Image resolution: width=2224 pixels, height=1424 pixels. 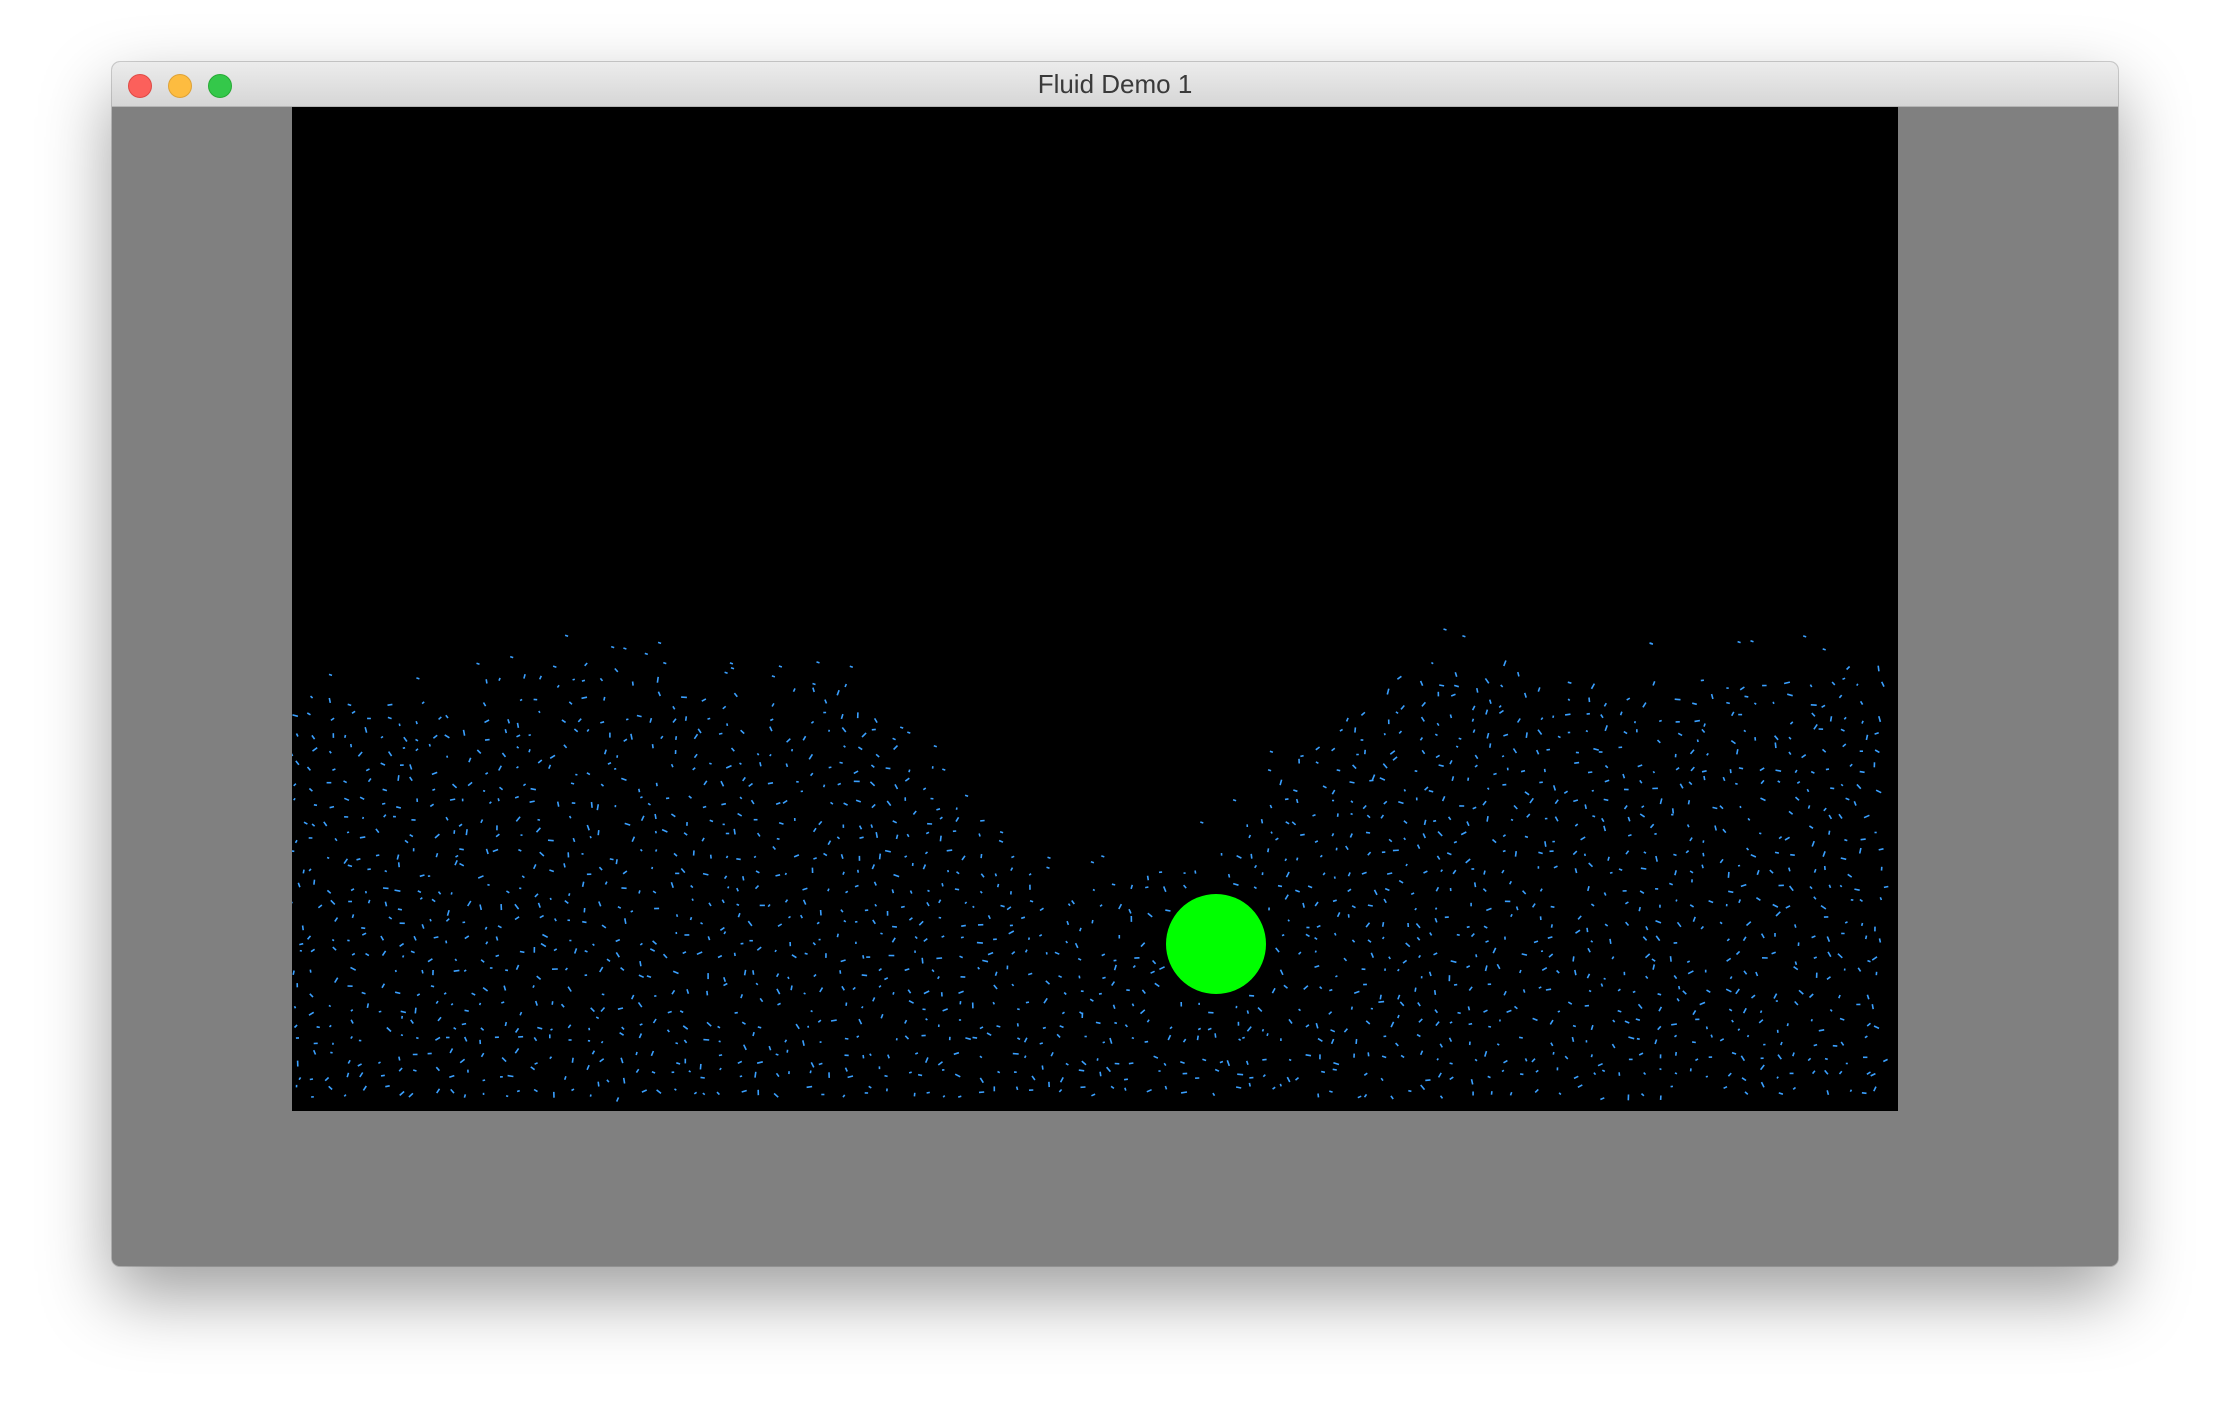 What do you see at coordinates (1115, 84) in the screenshot?
I see `title-bar: Fluid Demo 1` at bounding box center [1115, 84].